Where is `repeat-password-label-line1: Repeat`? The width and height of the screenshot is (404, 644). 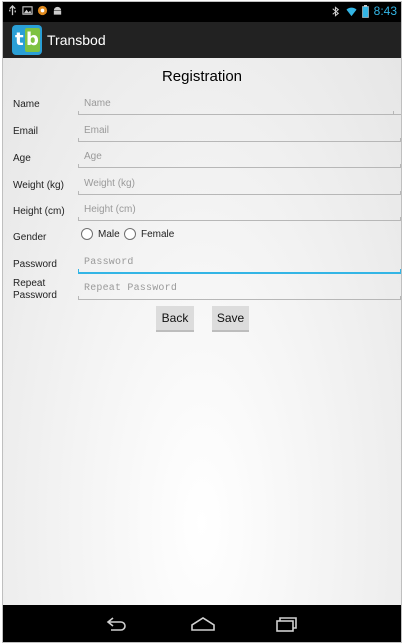 repeat-password-label-line1: Repeat is located at coordinates (29, 283).